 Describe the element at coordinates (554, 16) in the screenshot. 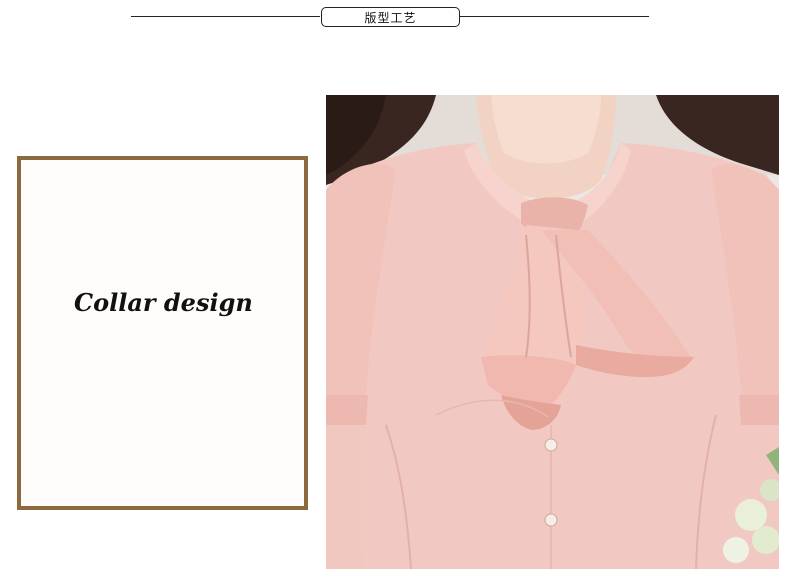

I see `header-rule-right` at that location.